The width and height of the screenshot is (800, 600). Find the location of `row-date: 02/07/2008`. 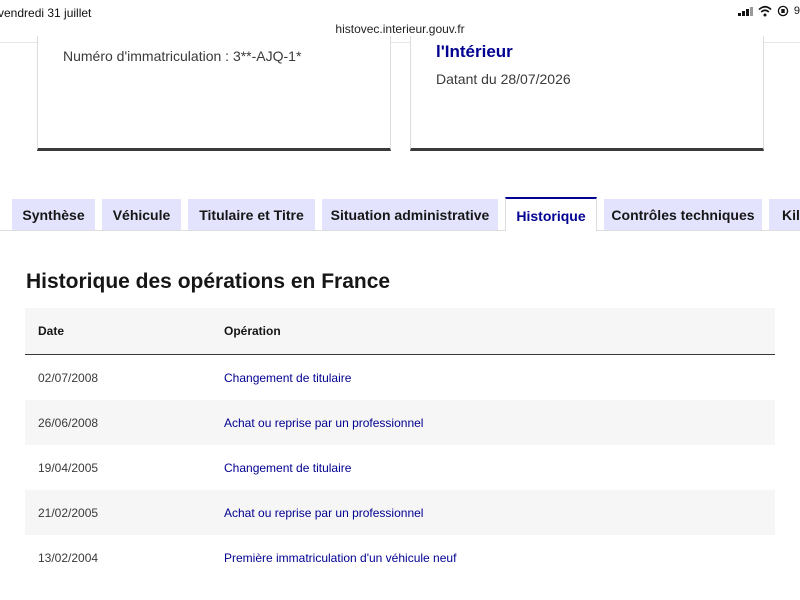

row-date: 02/07/2008 is located at coordinates (68, 378).